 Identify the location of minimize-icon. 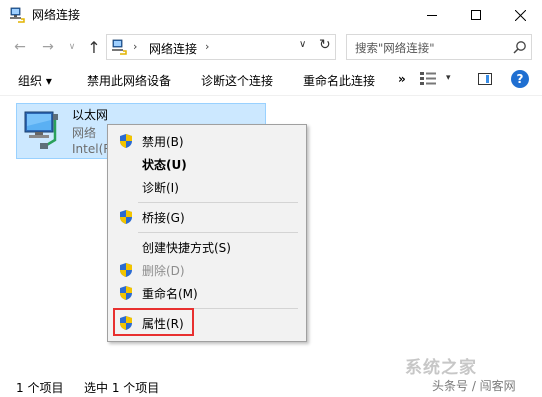
(432, 15).